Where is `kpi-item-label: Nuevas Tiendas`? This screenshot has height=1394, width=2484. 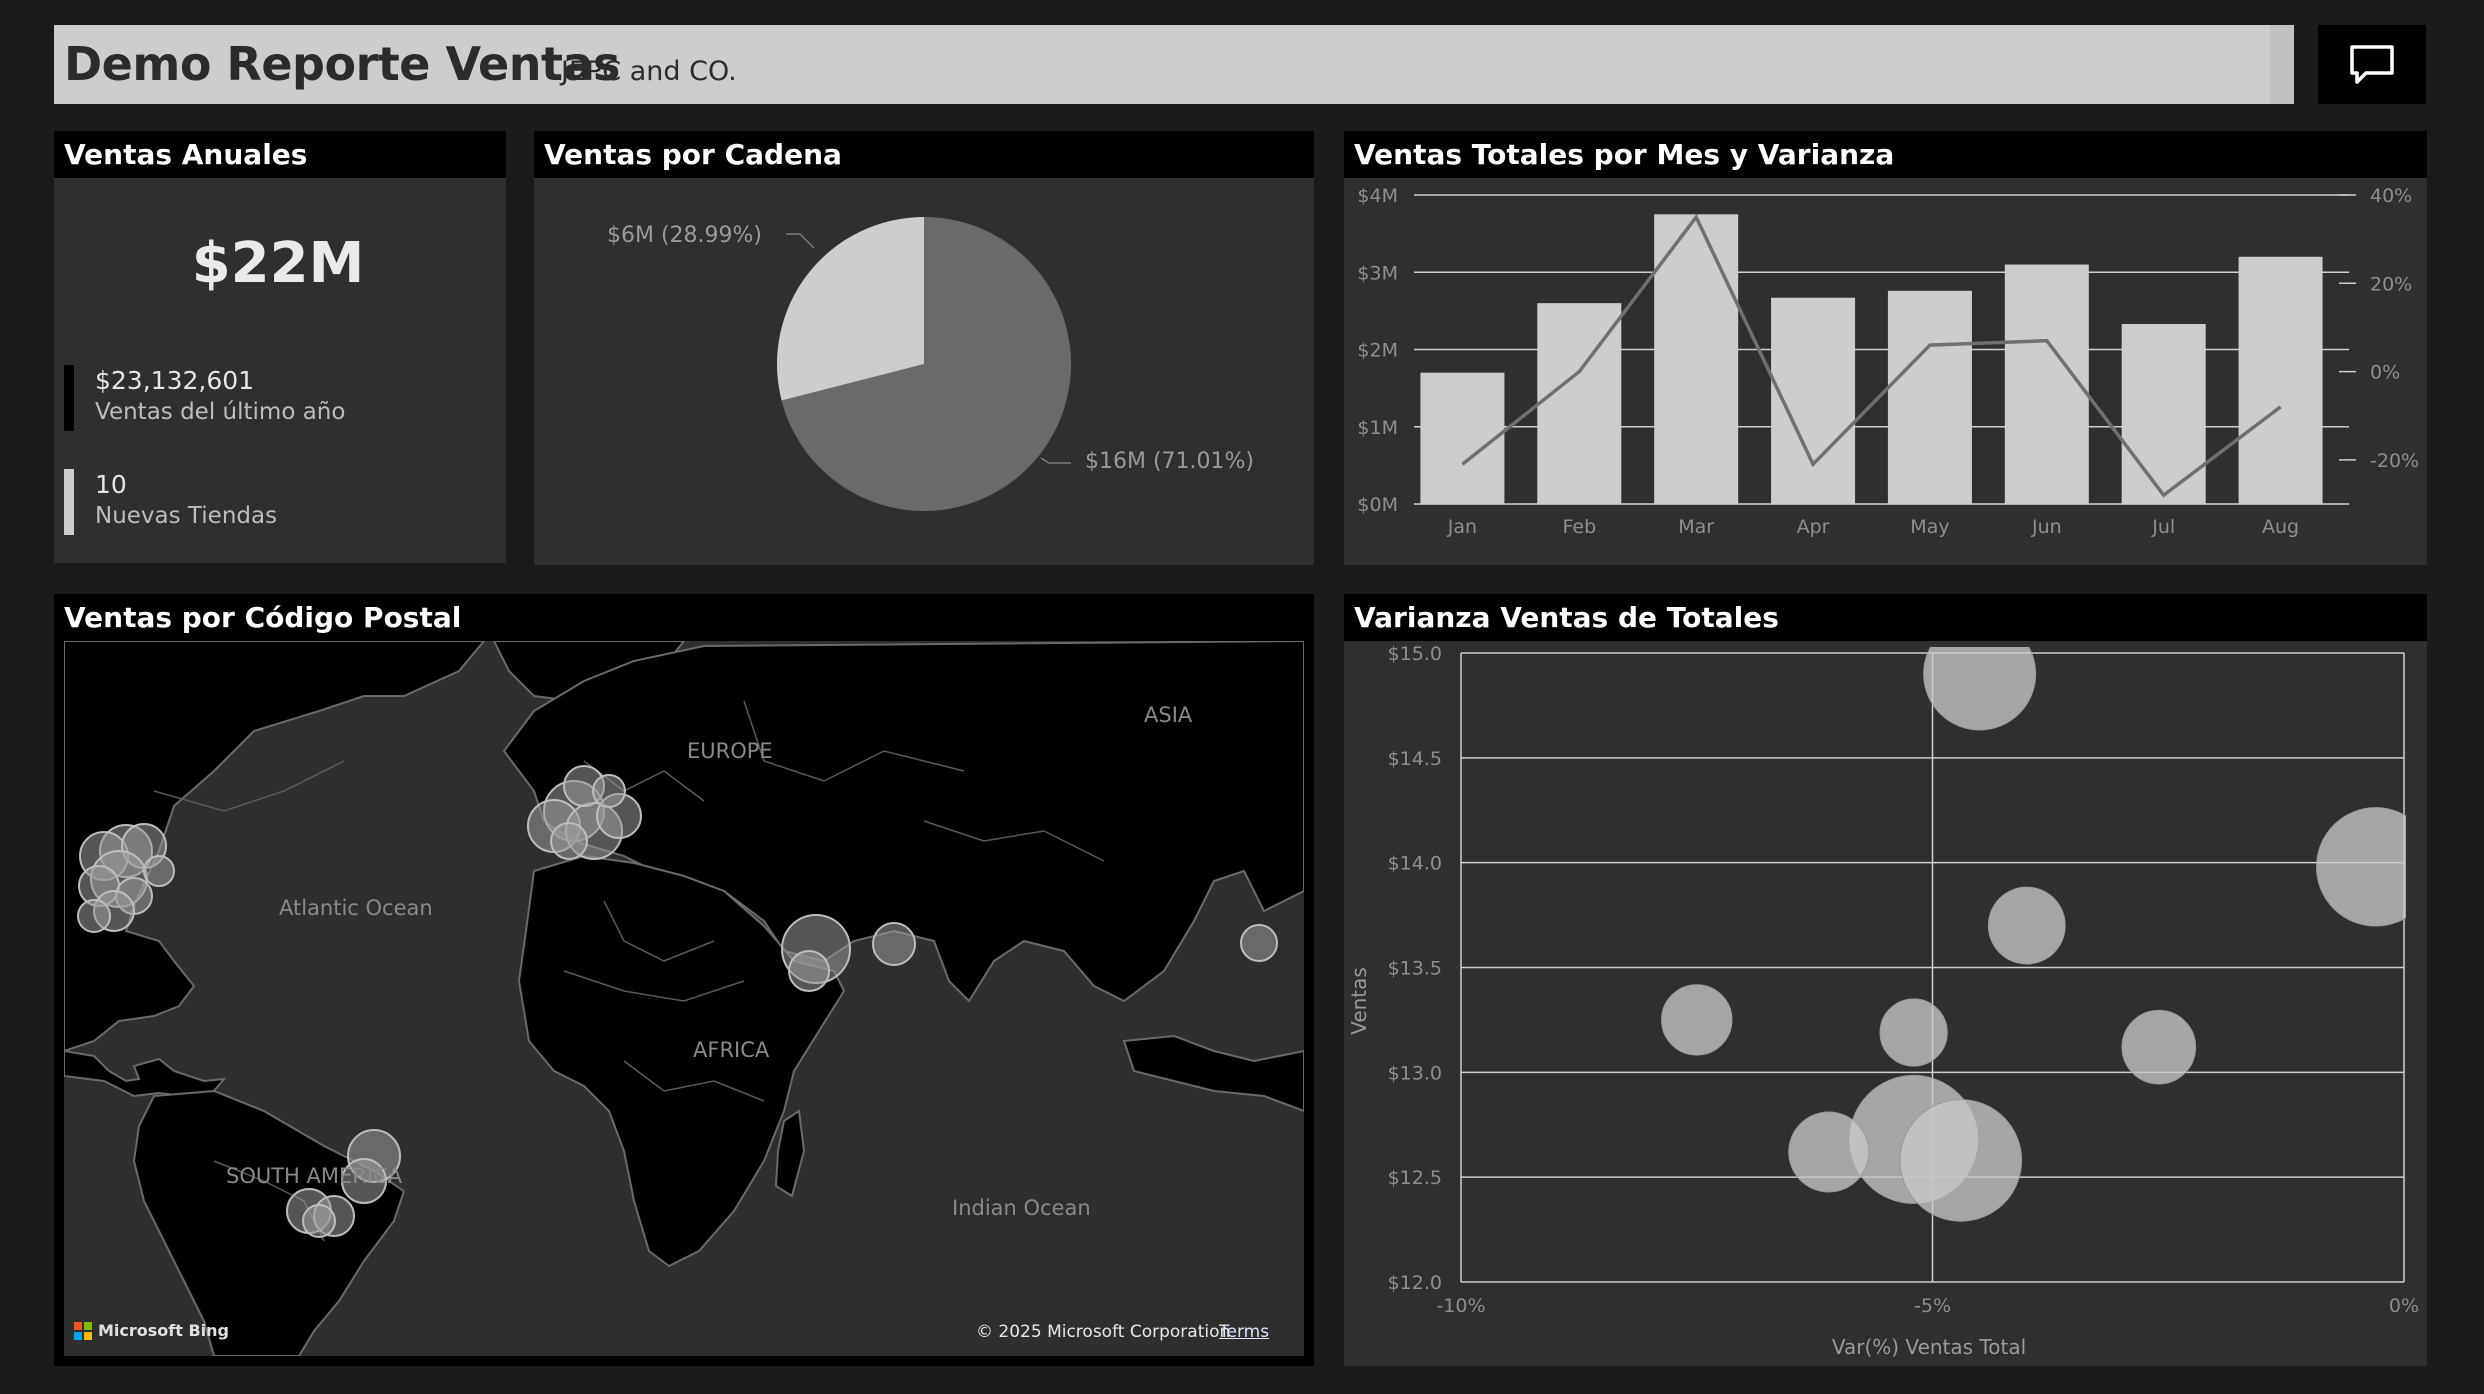 kpi-item-label: Nuevas Tiendas is located at coordinates (186, 516).